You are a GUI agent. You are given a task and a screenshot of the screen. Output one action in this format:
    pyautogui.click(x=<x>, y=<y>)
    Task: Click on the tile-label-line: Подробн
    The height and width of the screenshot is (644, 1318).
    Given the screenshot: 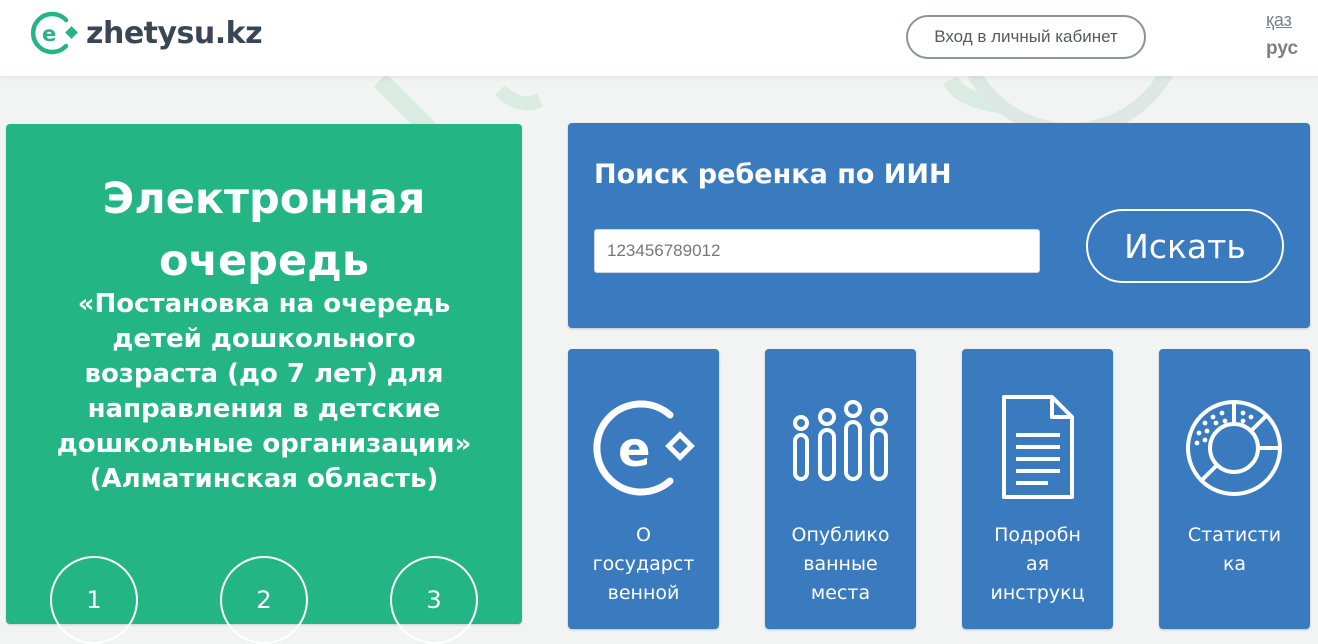 What is the action you would take?
    pyautogui.click(x=1037, y=535)
    